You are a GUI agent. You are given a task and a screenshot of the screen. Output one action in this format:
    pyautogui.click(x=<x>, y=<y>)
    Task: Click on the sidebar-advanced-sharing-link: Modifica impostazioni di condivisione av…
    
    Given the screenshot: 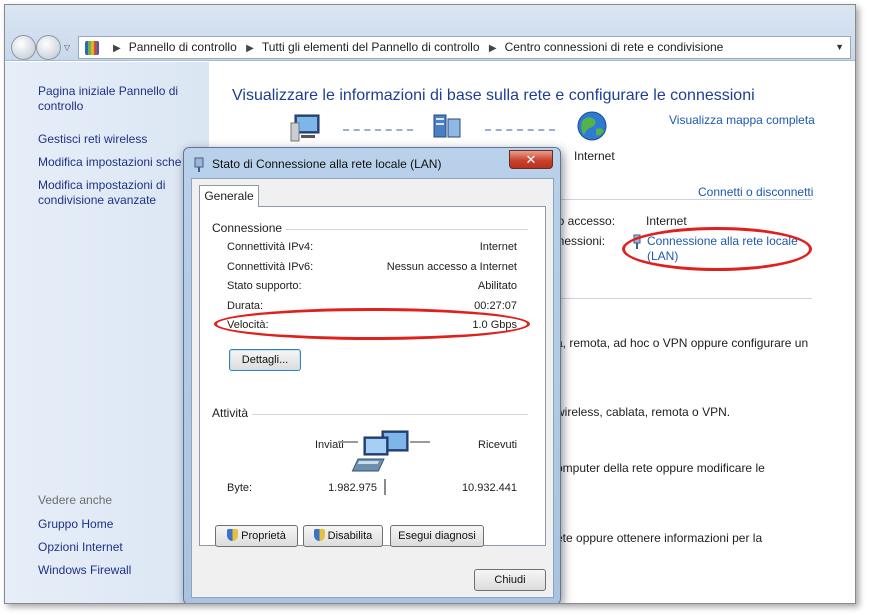 What is the action you would take?
    pyautogui.click(x=118, y=193)
    